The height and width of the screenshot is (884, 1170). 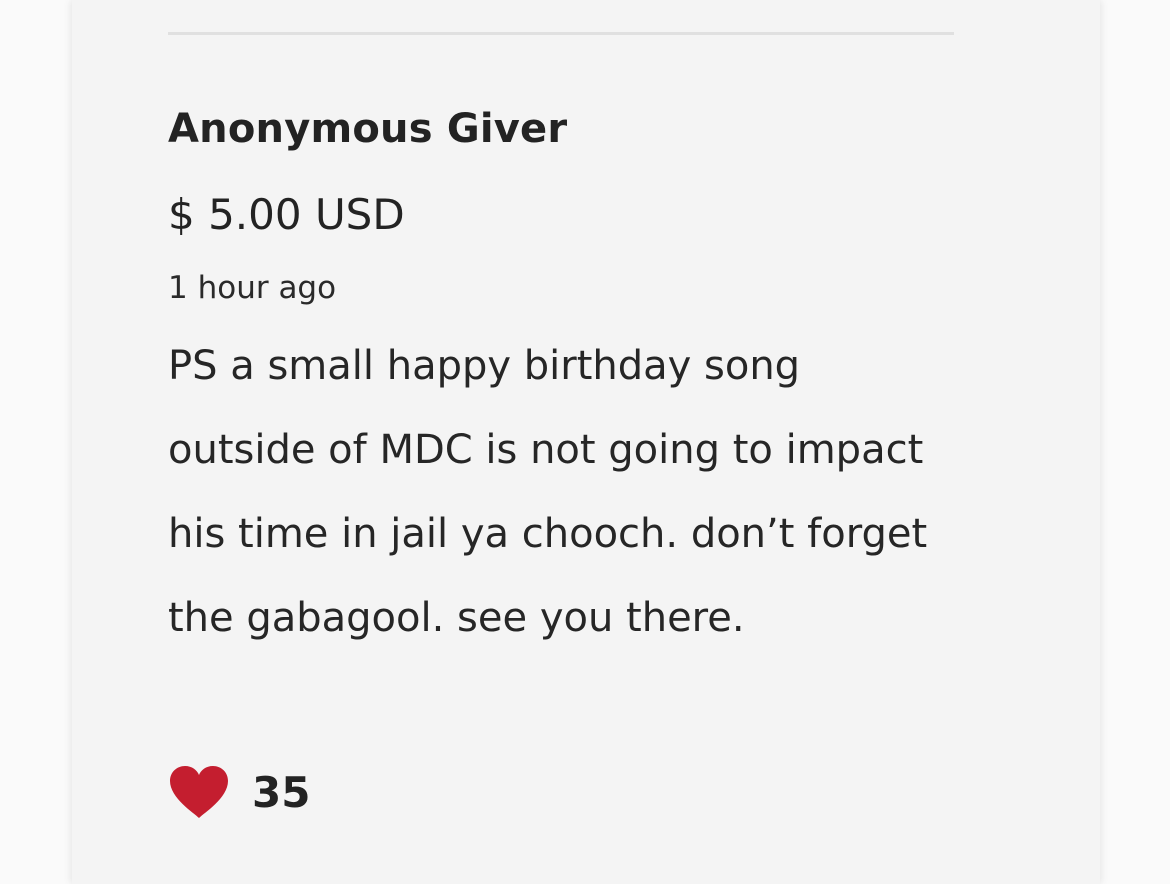 I want to click on like-button, so click(x=199, y=792).